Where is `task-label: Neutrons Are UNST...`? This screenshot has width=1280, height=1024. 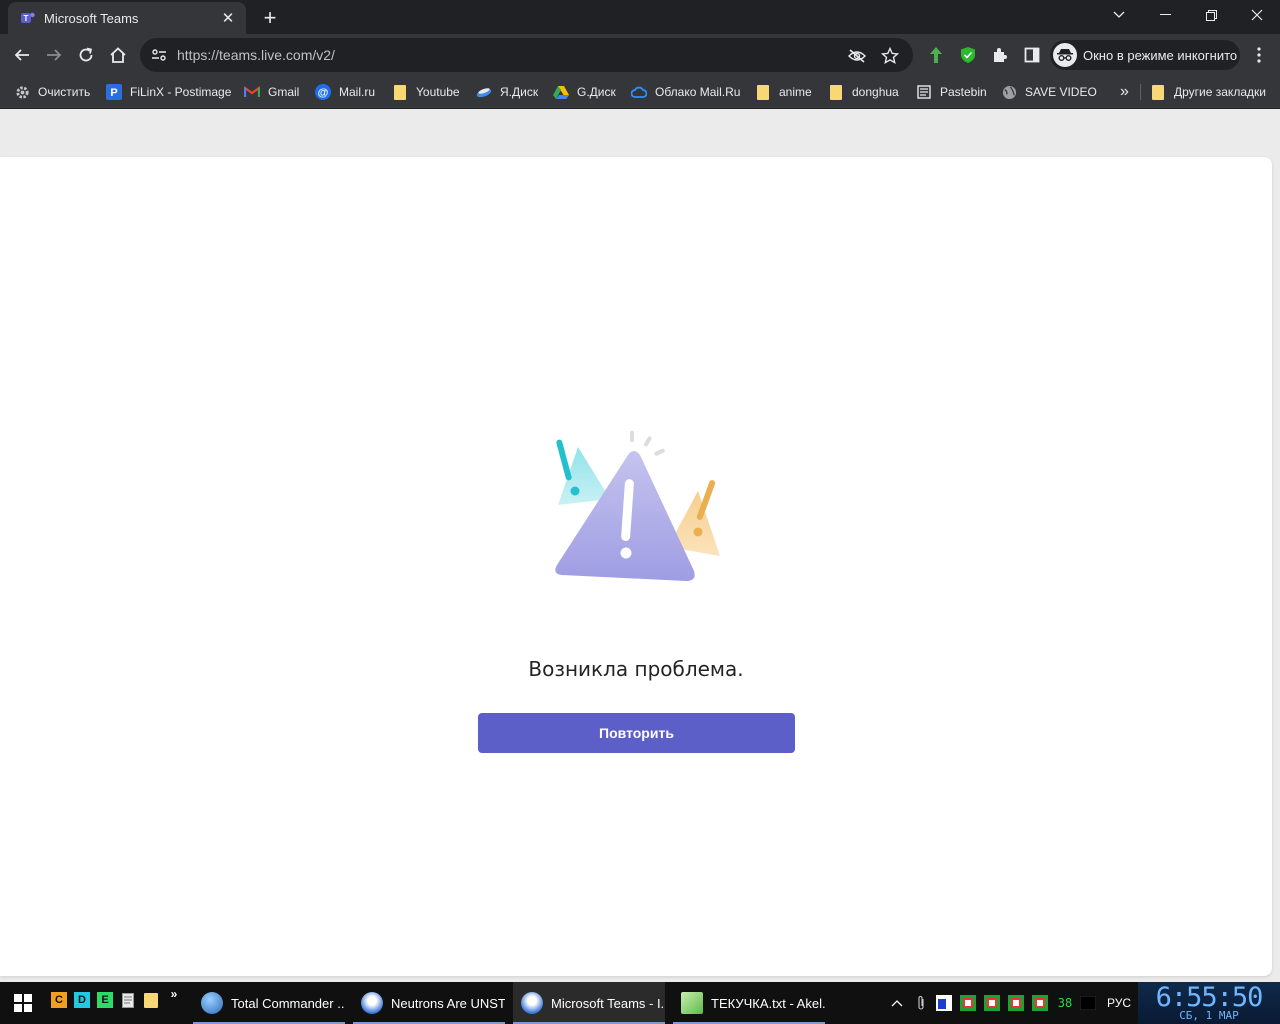
task-label: Neutrons Are UNST... is located at coordinates (448, 1003).